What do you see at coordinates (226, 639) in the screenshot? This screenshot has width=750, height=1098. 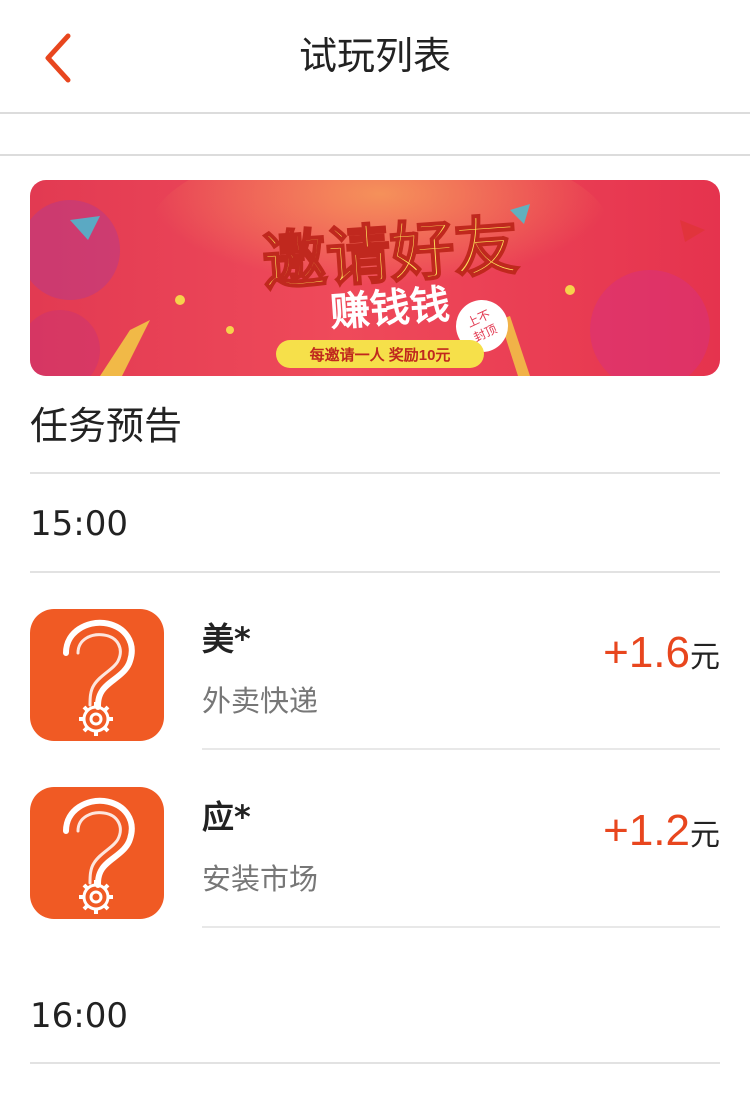 I see `task-name: 美*` at bounding box center [226, 639].